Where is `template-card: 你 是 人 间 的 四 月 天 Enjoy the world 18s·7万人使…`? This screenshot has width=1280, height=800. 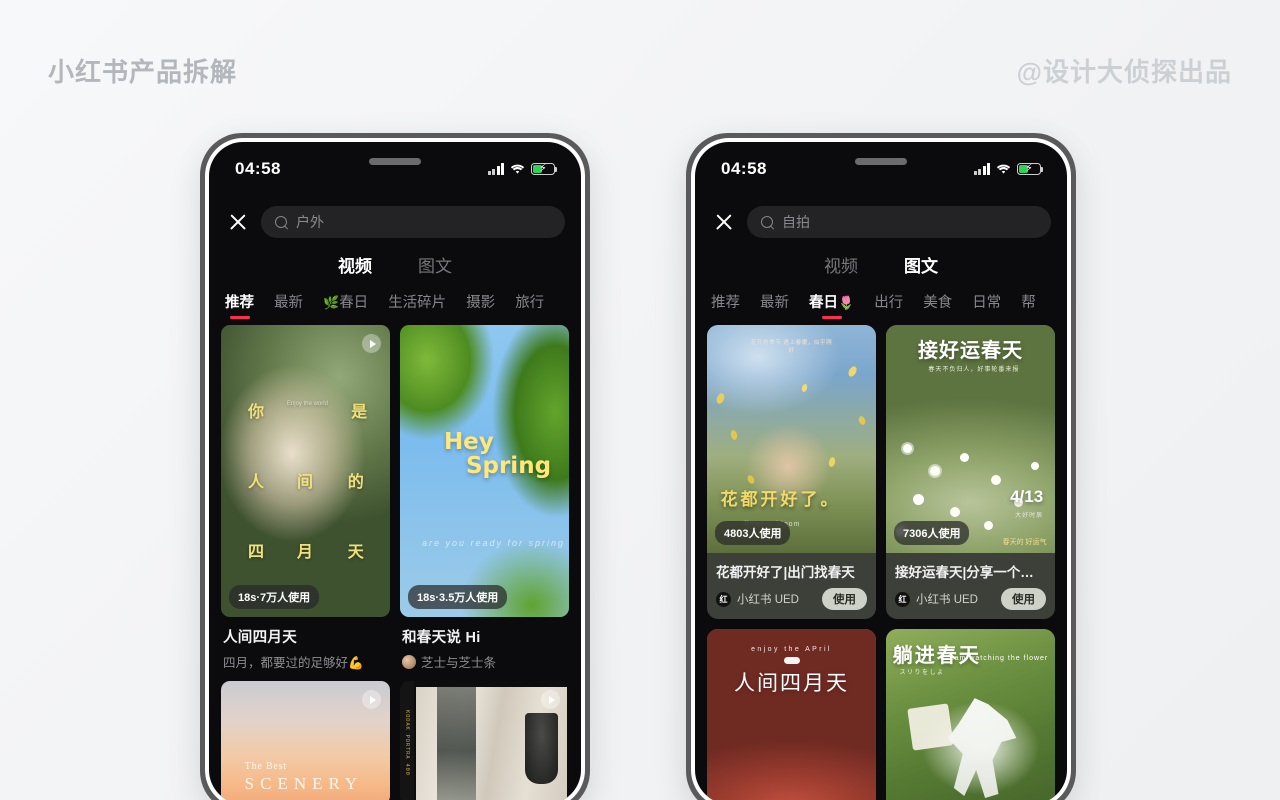
template-card: 你 是 人 间 的 四 月 天 Enjoy the world 18s·7万人使… is located at coordinates (305, 498).